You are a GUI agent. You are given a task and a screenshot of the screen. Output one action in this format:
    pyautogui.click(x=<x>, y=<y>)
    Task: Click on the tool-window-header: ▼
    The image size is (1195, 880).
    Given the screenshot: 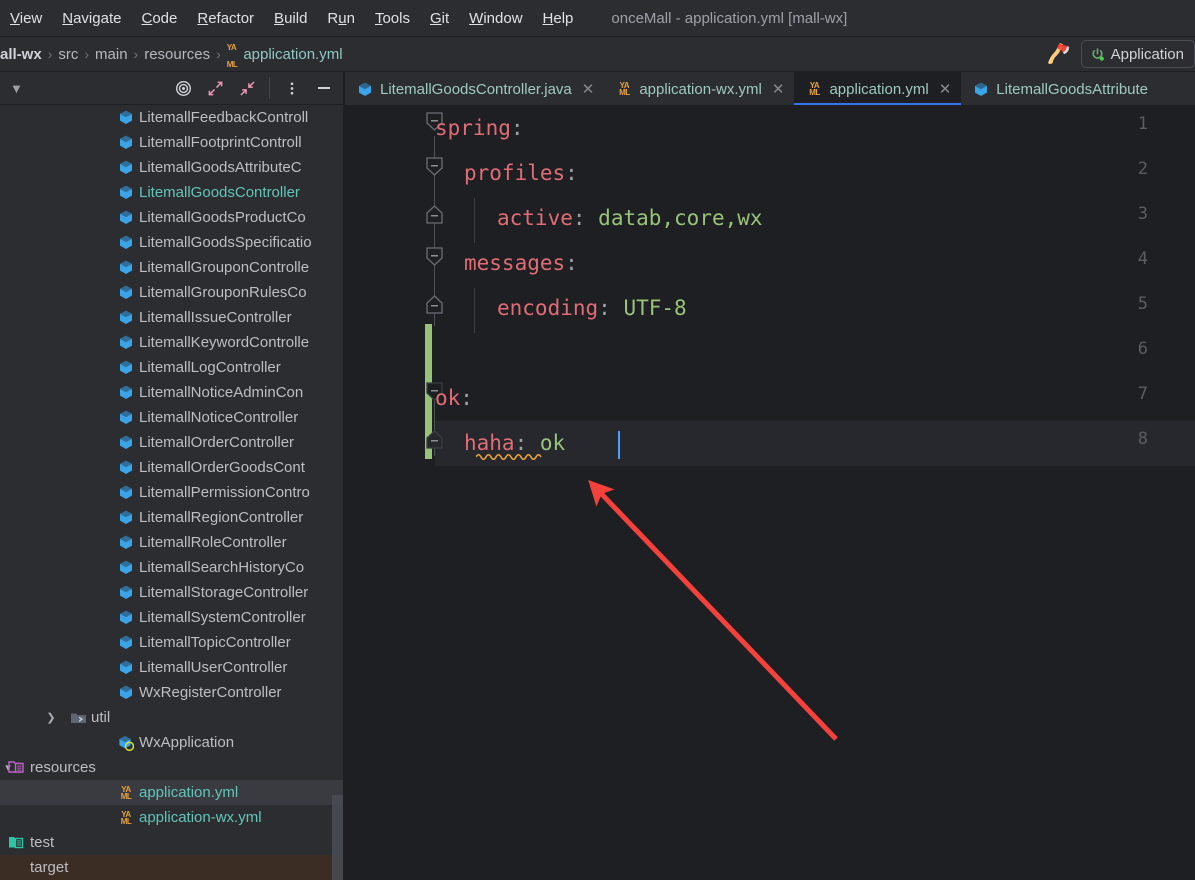 What is the action you would take?
    pyautogui.click(x=172, y=88)
    